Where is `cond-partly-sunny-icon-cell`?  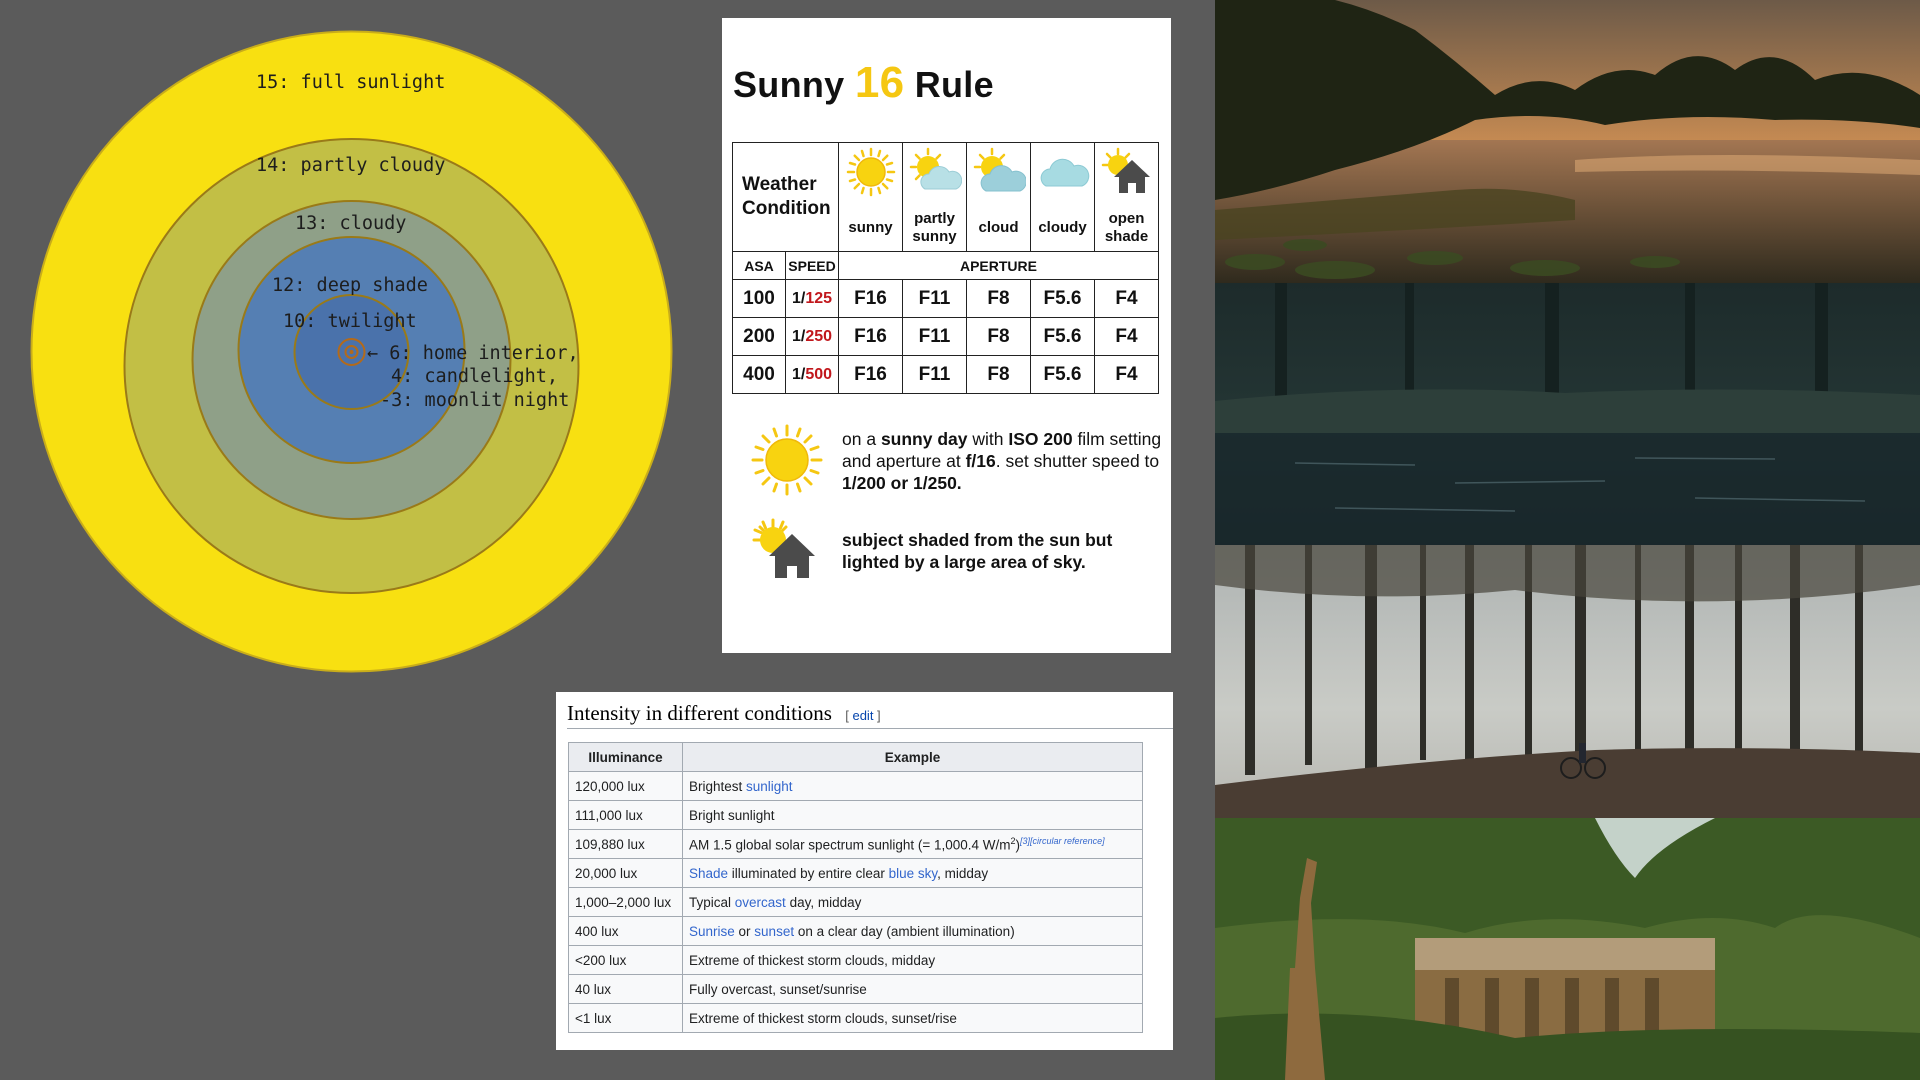 cond-partly-sunny-icon-cell is located at coordinates (934, 173).